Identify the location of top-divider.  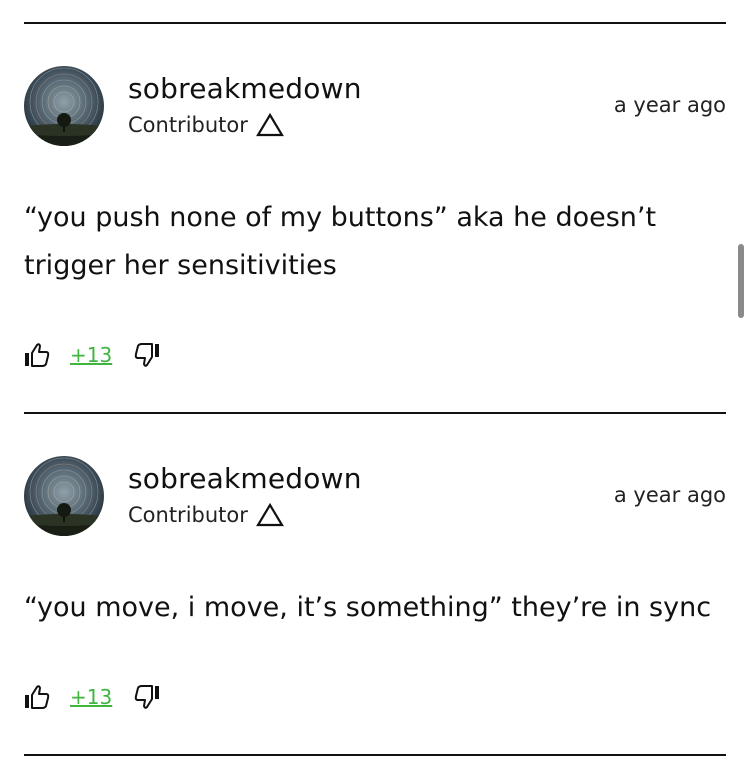
(375, 23).